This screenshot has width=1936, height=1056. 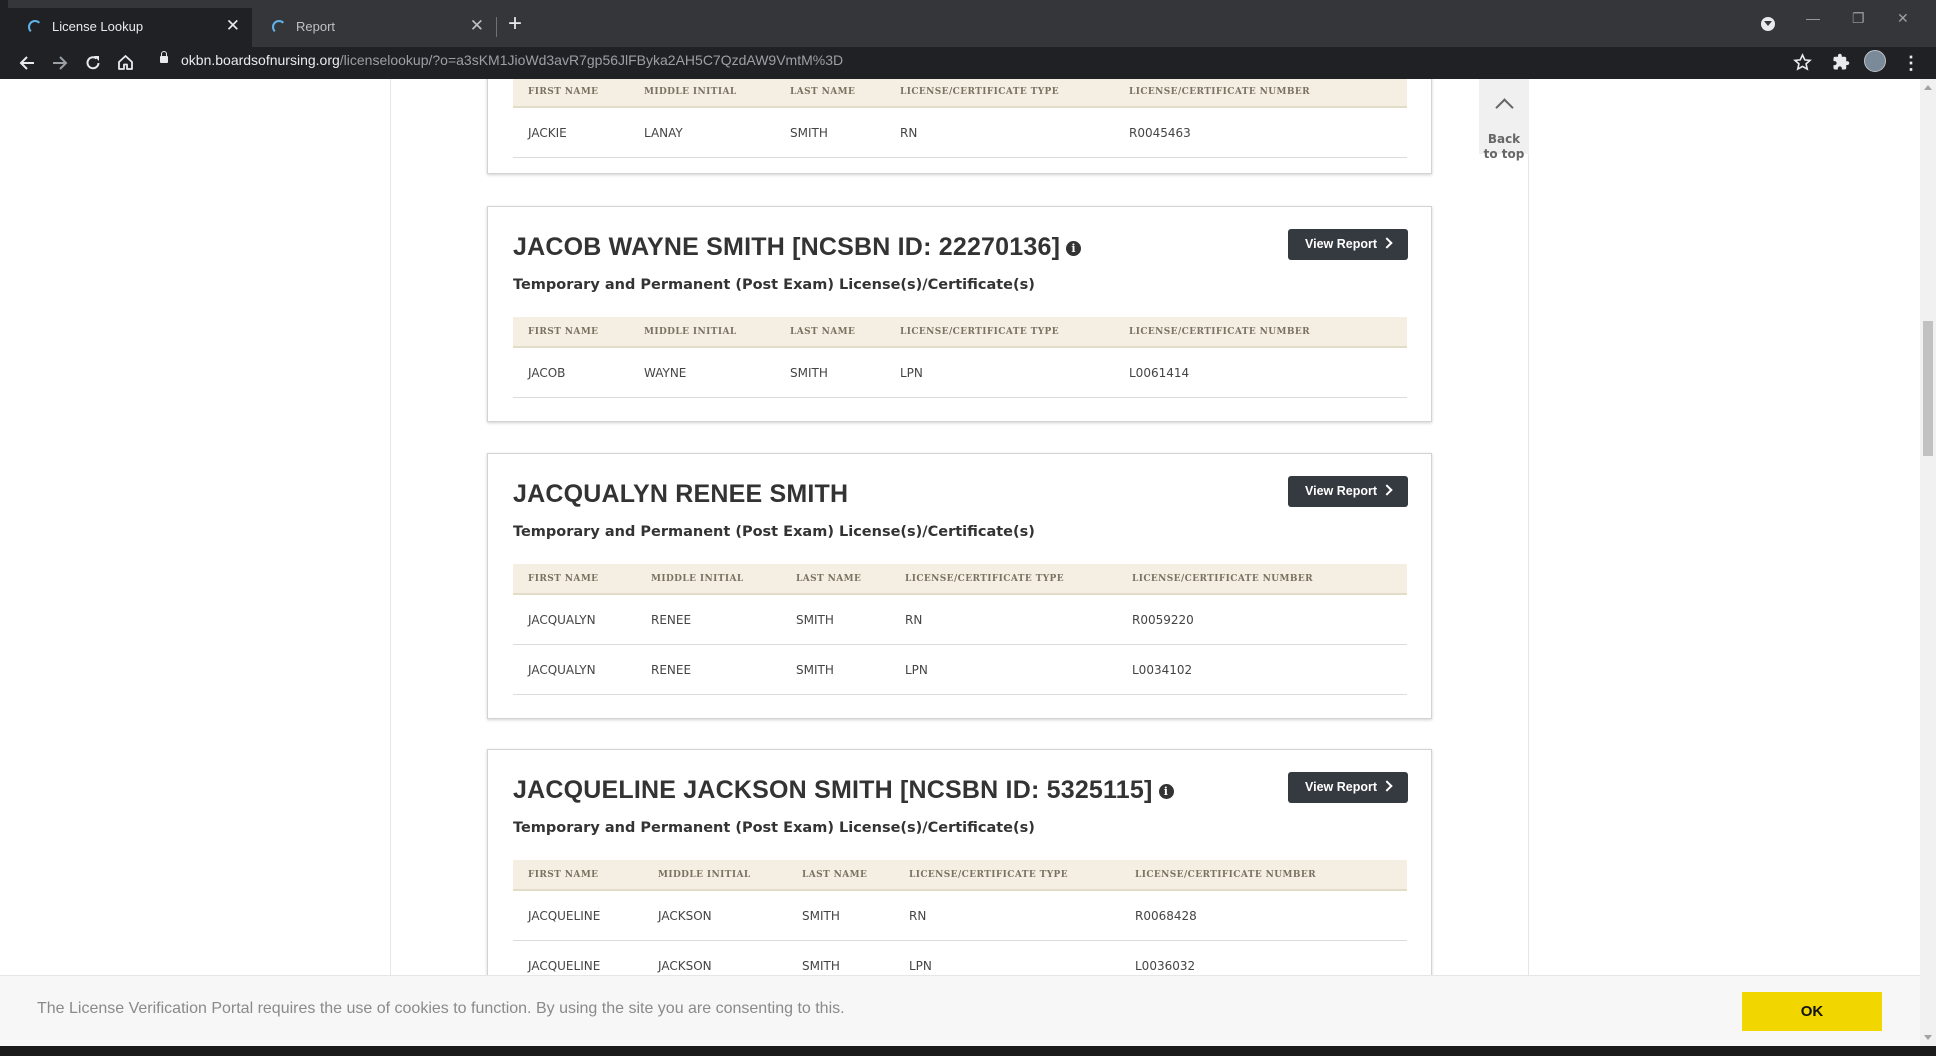 What do you see at coordinates (60, 63) in the screenshot?
I see `forward-icon` at bounding box center [60, 63].